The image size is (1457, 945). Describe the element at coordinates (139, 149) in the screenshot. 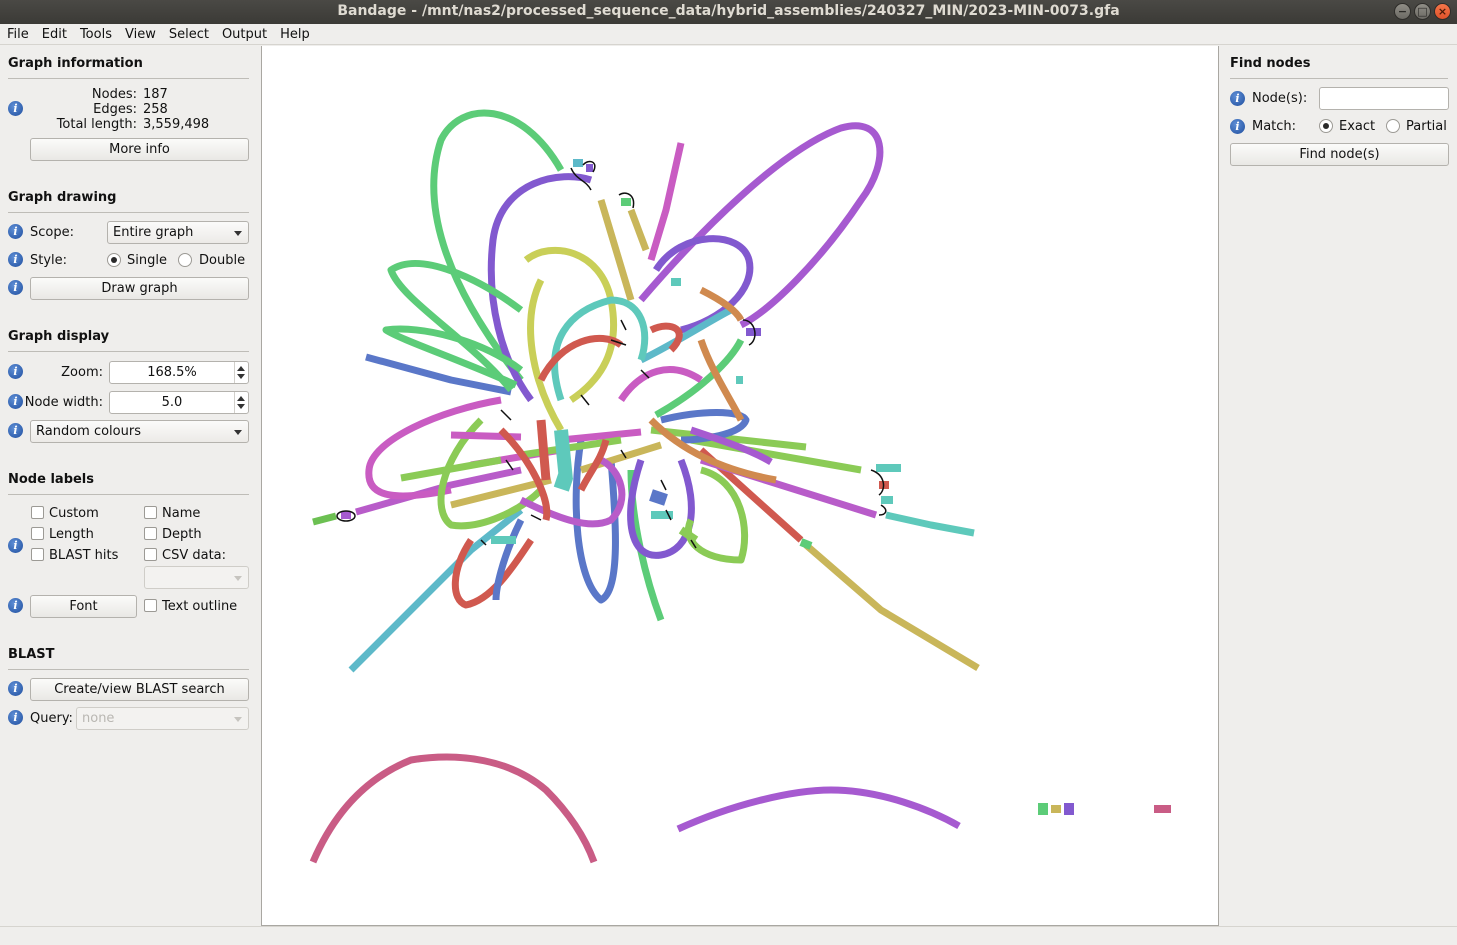

I see `more-info-button: More info` at that location.